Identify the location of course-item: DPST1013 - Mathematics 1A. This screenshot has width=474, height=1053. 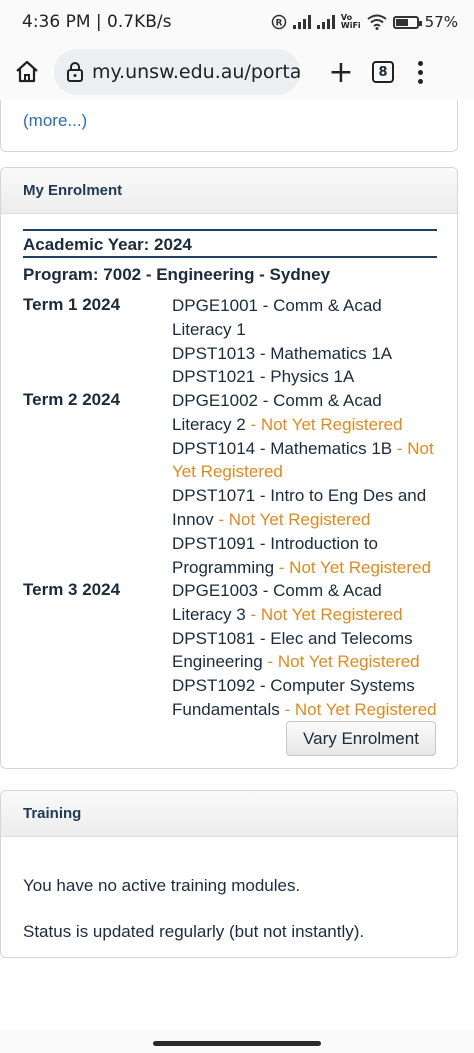
(282, 353).